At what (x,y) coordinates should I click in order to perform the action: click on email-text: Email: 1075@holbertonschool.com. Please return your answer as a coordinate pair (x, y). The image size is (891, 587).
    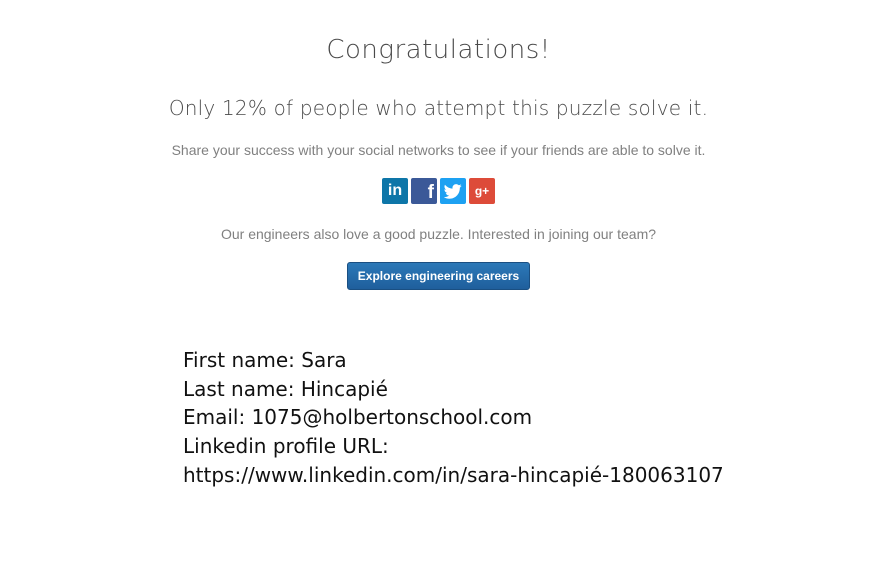
    Looking at the image, I should click on (358, 417).